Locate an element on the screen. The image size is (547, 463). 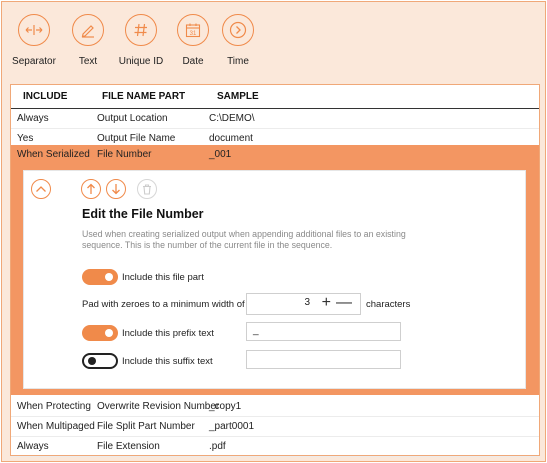
suffix-text-input is located at coordinates (323, 359).